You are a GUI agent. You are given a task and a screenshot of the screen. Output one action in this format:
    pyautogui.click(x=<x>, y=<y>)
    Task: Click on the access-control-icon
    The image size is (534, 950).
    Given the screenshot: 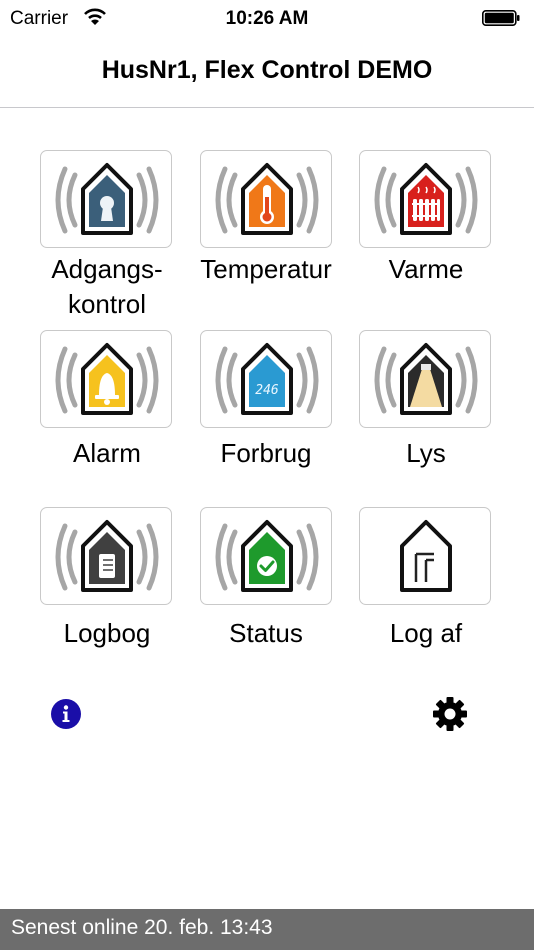 What is the action you would take?
    pyautogui.click(x=107, y=199)
    